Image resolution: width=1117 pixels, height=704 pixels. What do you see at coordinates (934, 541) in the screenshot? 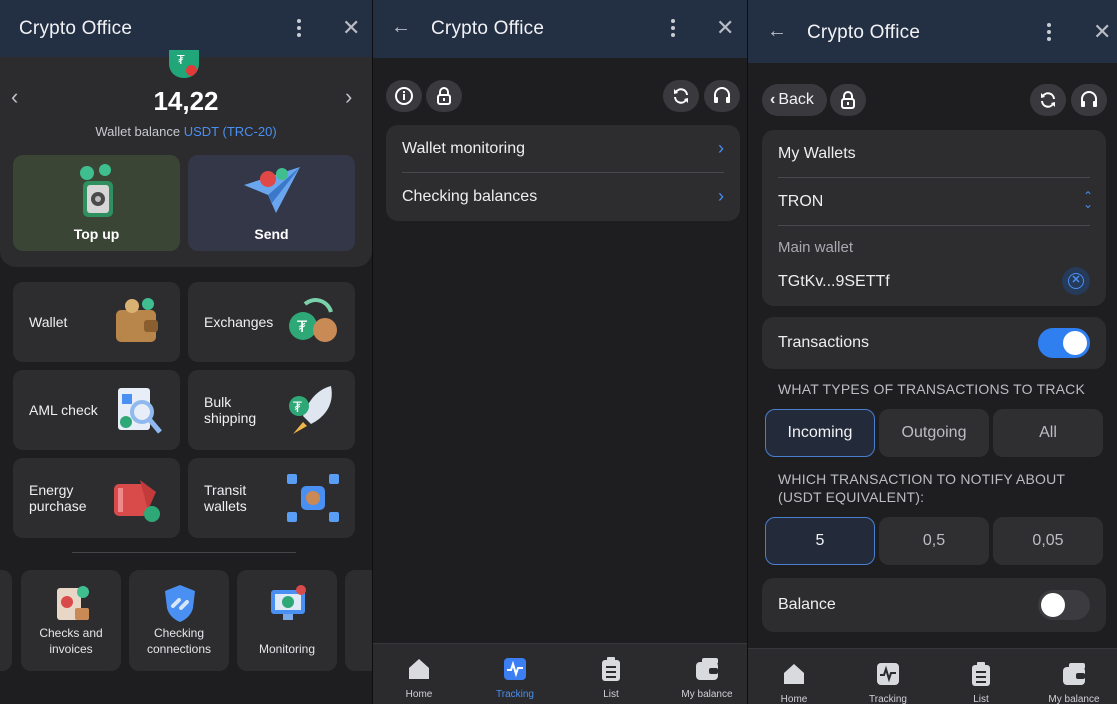
I see `threshold-0-5: 0,5` at bounding box center [934, 541].